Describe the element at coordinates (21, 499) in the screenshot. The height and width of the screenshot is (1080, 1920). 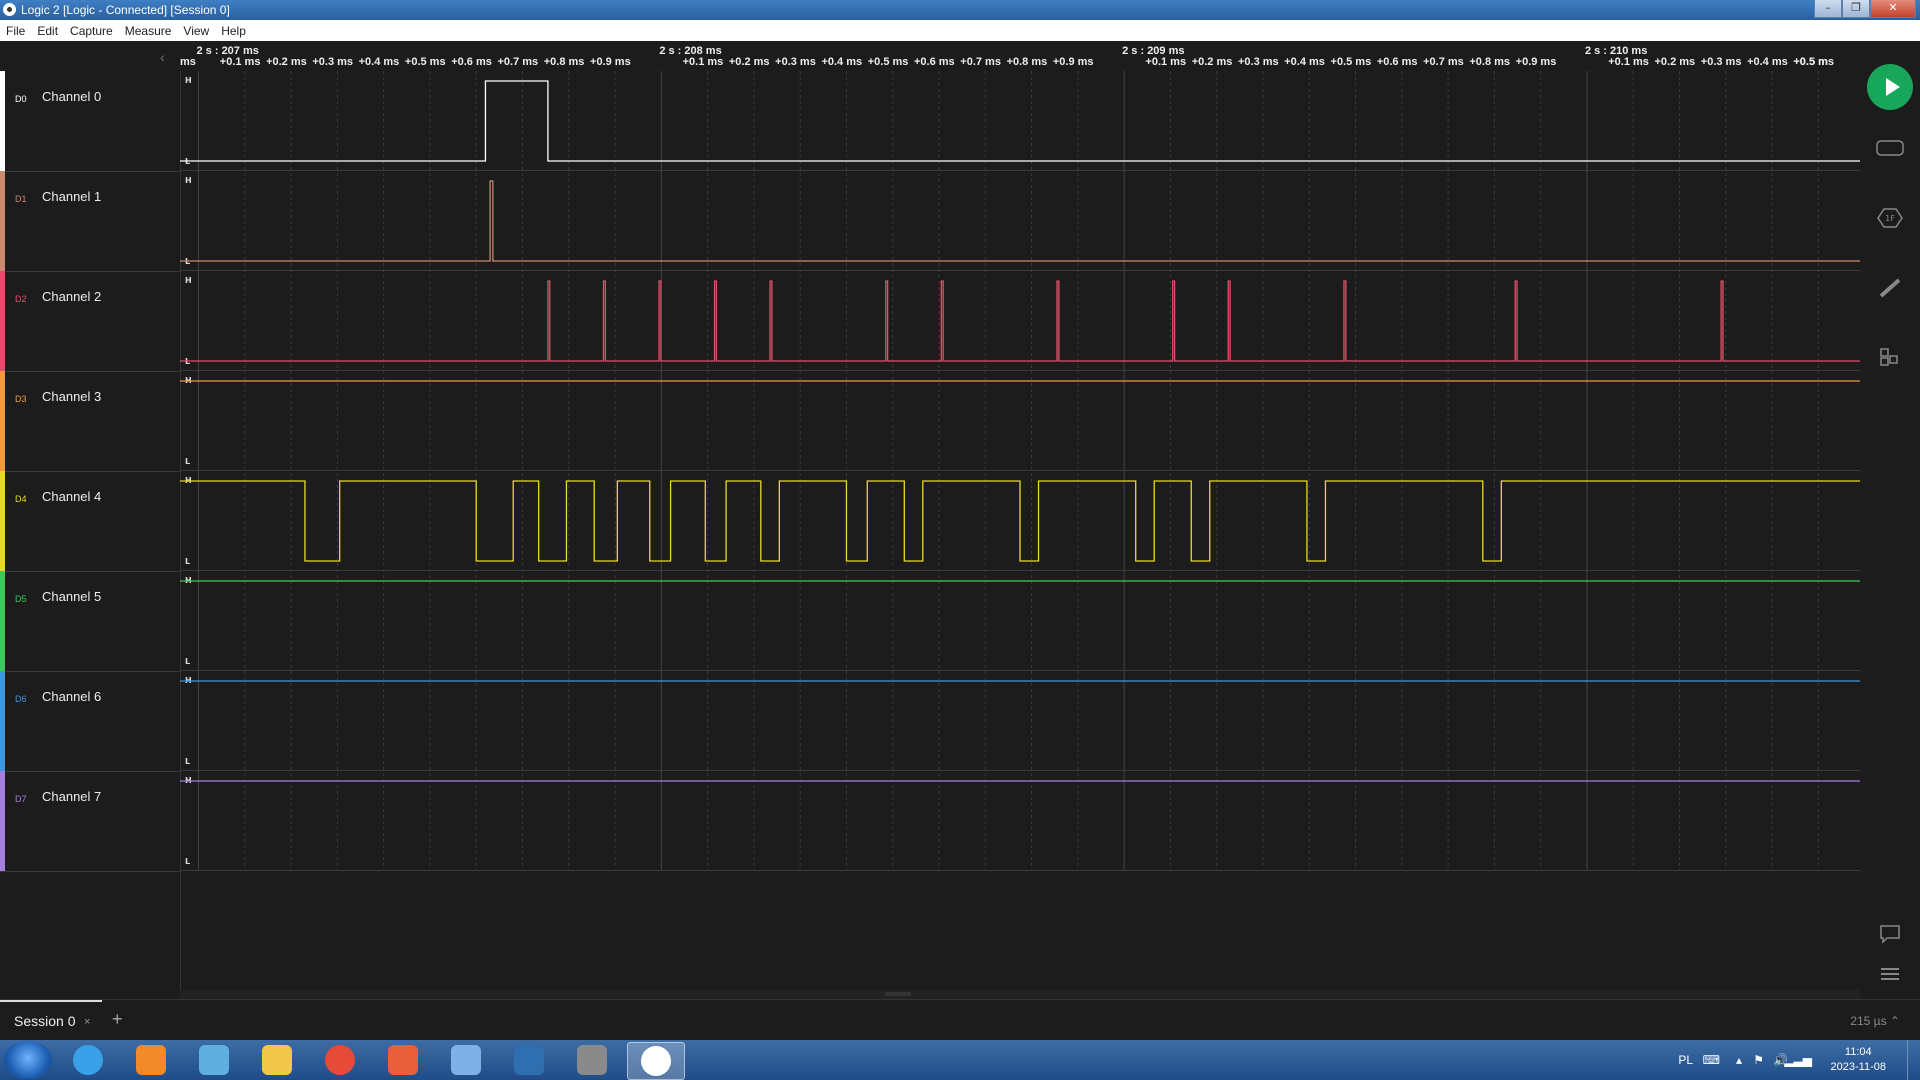
I see `channel-tag: D4` at that location.